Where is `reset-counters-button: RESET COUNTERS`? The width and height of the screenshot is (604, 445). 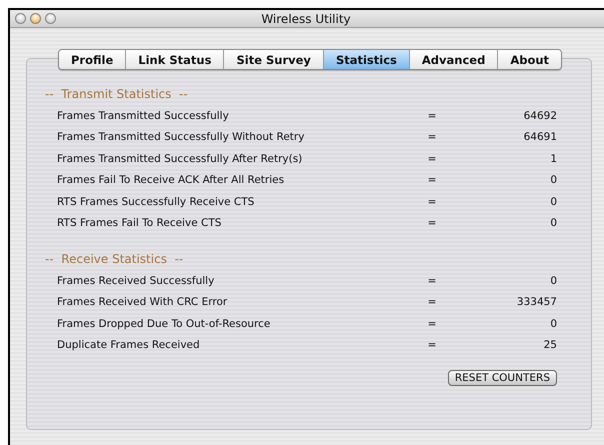
reset-counters-button: RESET COUNTERS is located at coordinates (502, 378).